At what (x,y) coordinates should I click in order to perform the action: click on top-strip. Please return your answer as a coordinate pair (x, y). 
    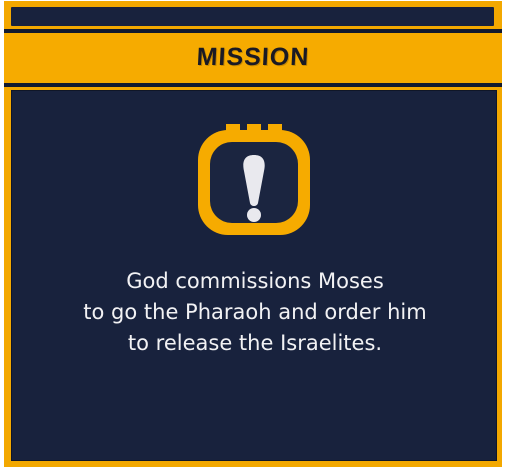
    Looking at the image, I should click on (252, 16).